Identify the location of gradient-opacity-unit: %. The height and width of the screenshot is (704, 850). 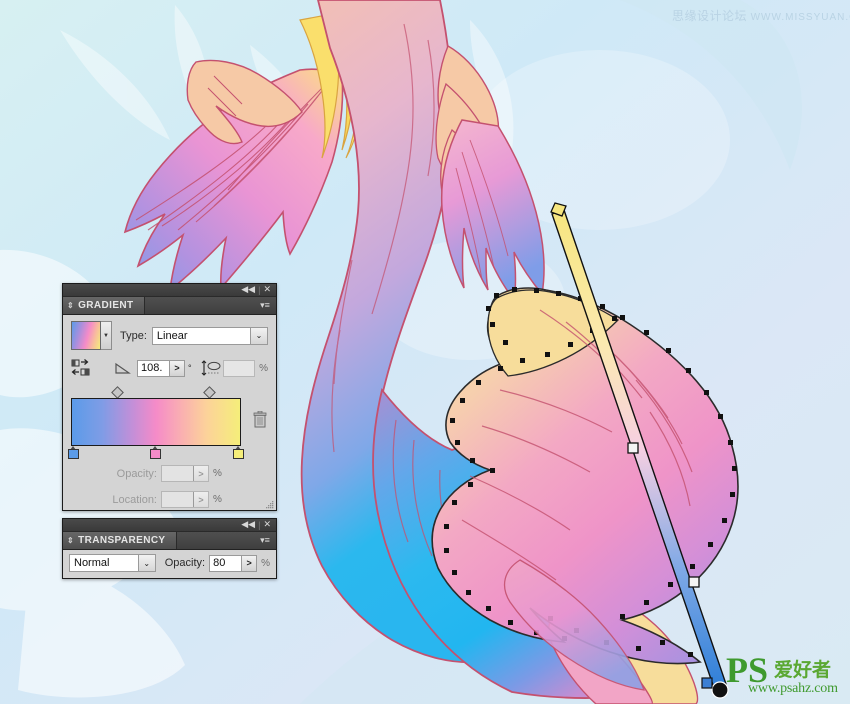
(217, 473).